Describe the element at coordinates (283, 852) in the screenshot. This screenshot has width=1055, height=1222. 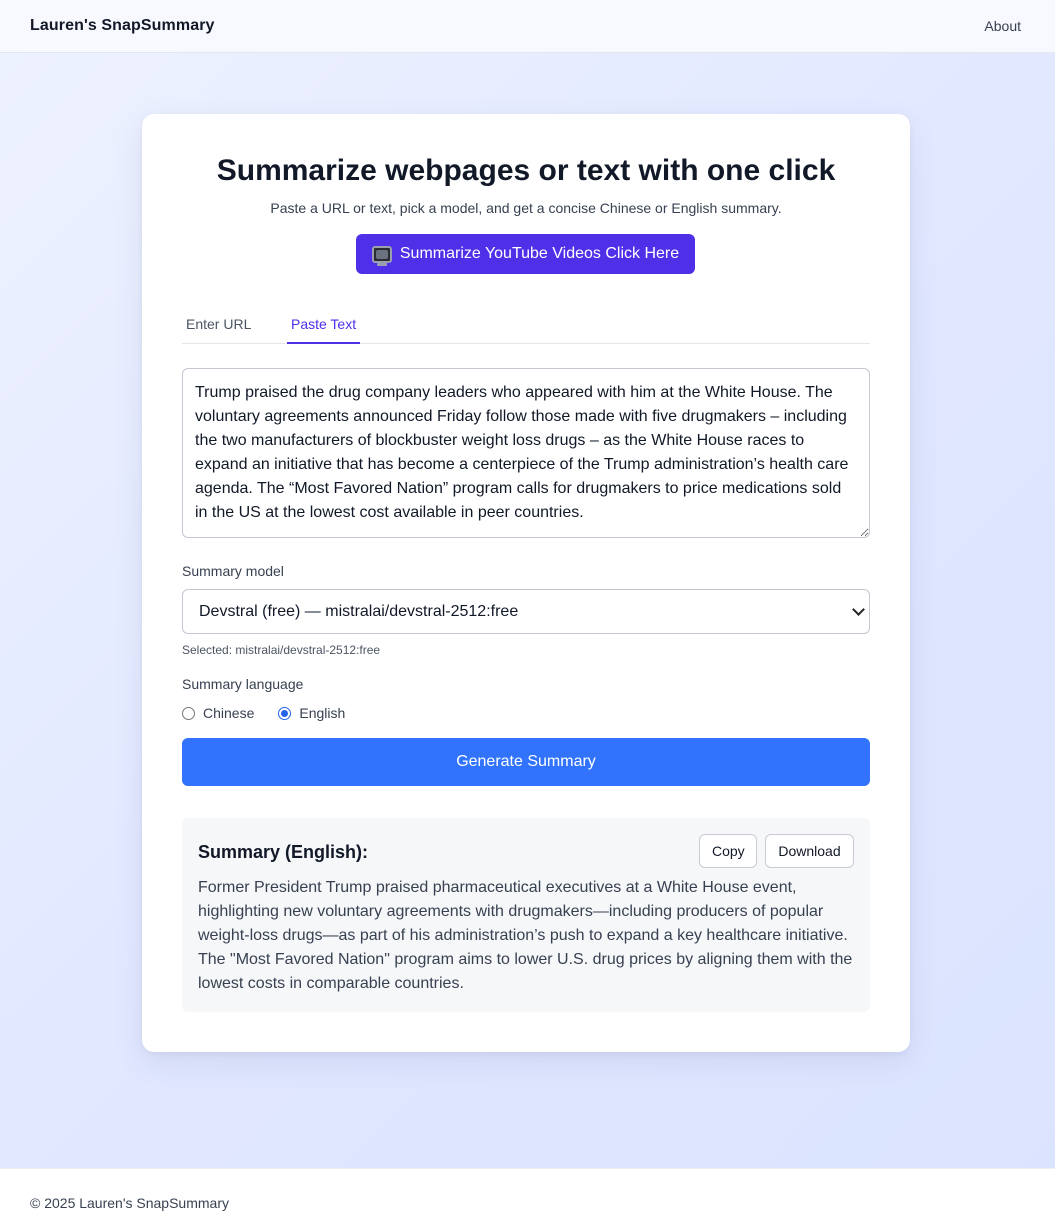
I see `summary-title: Summary (English):` at that location.